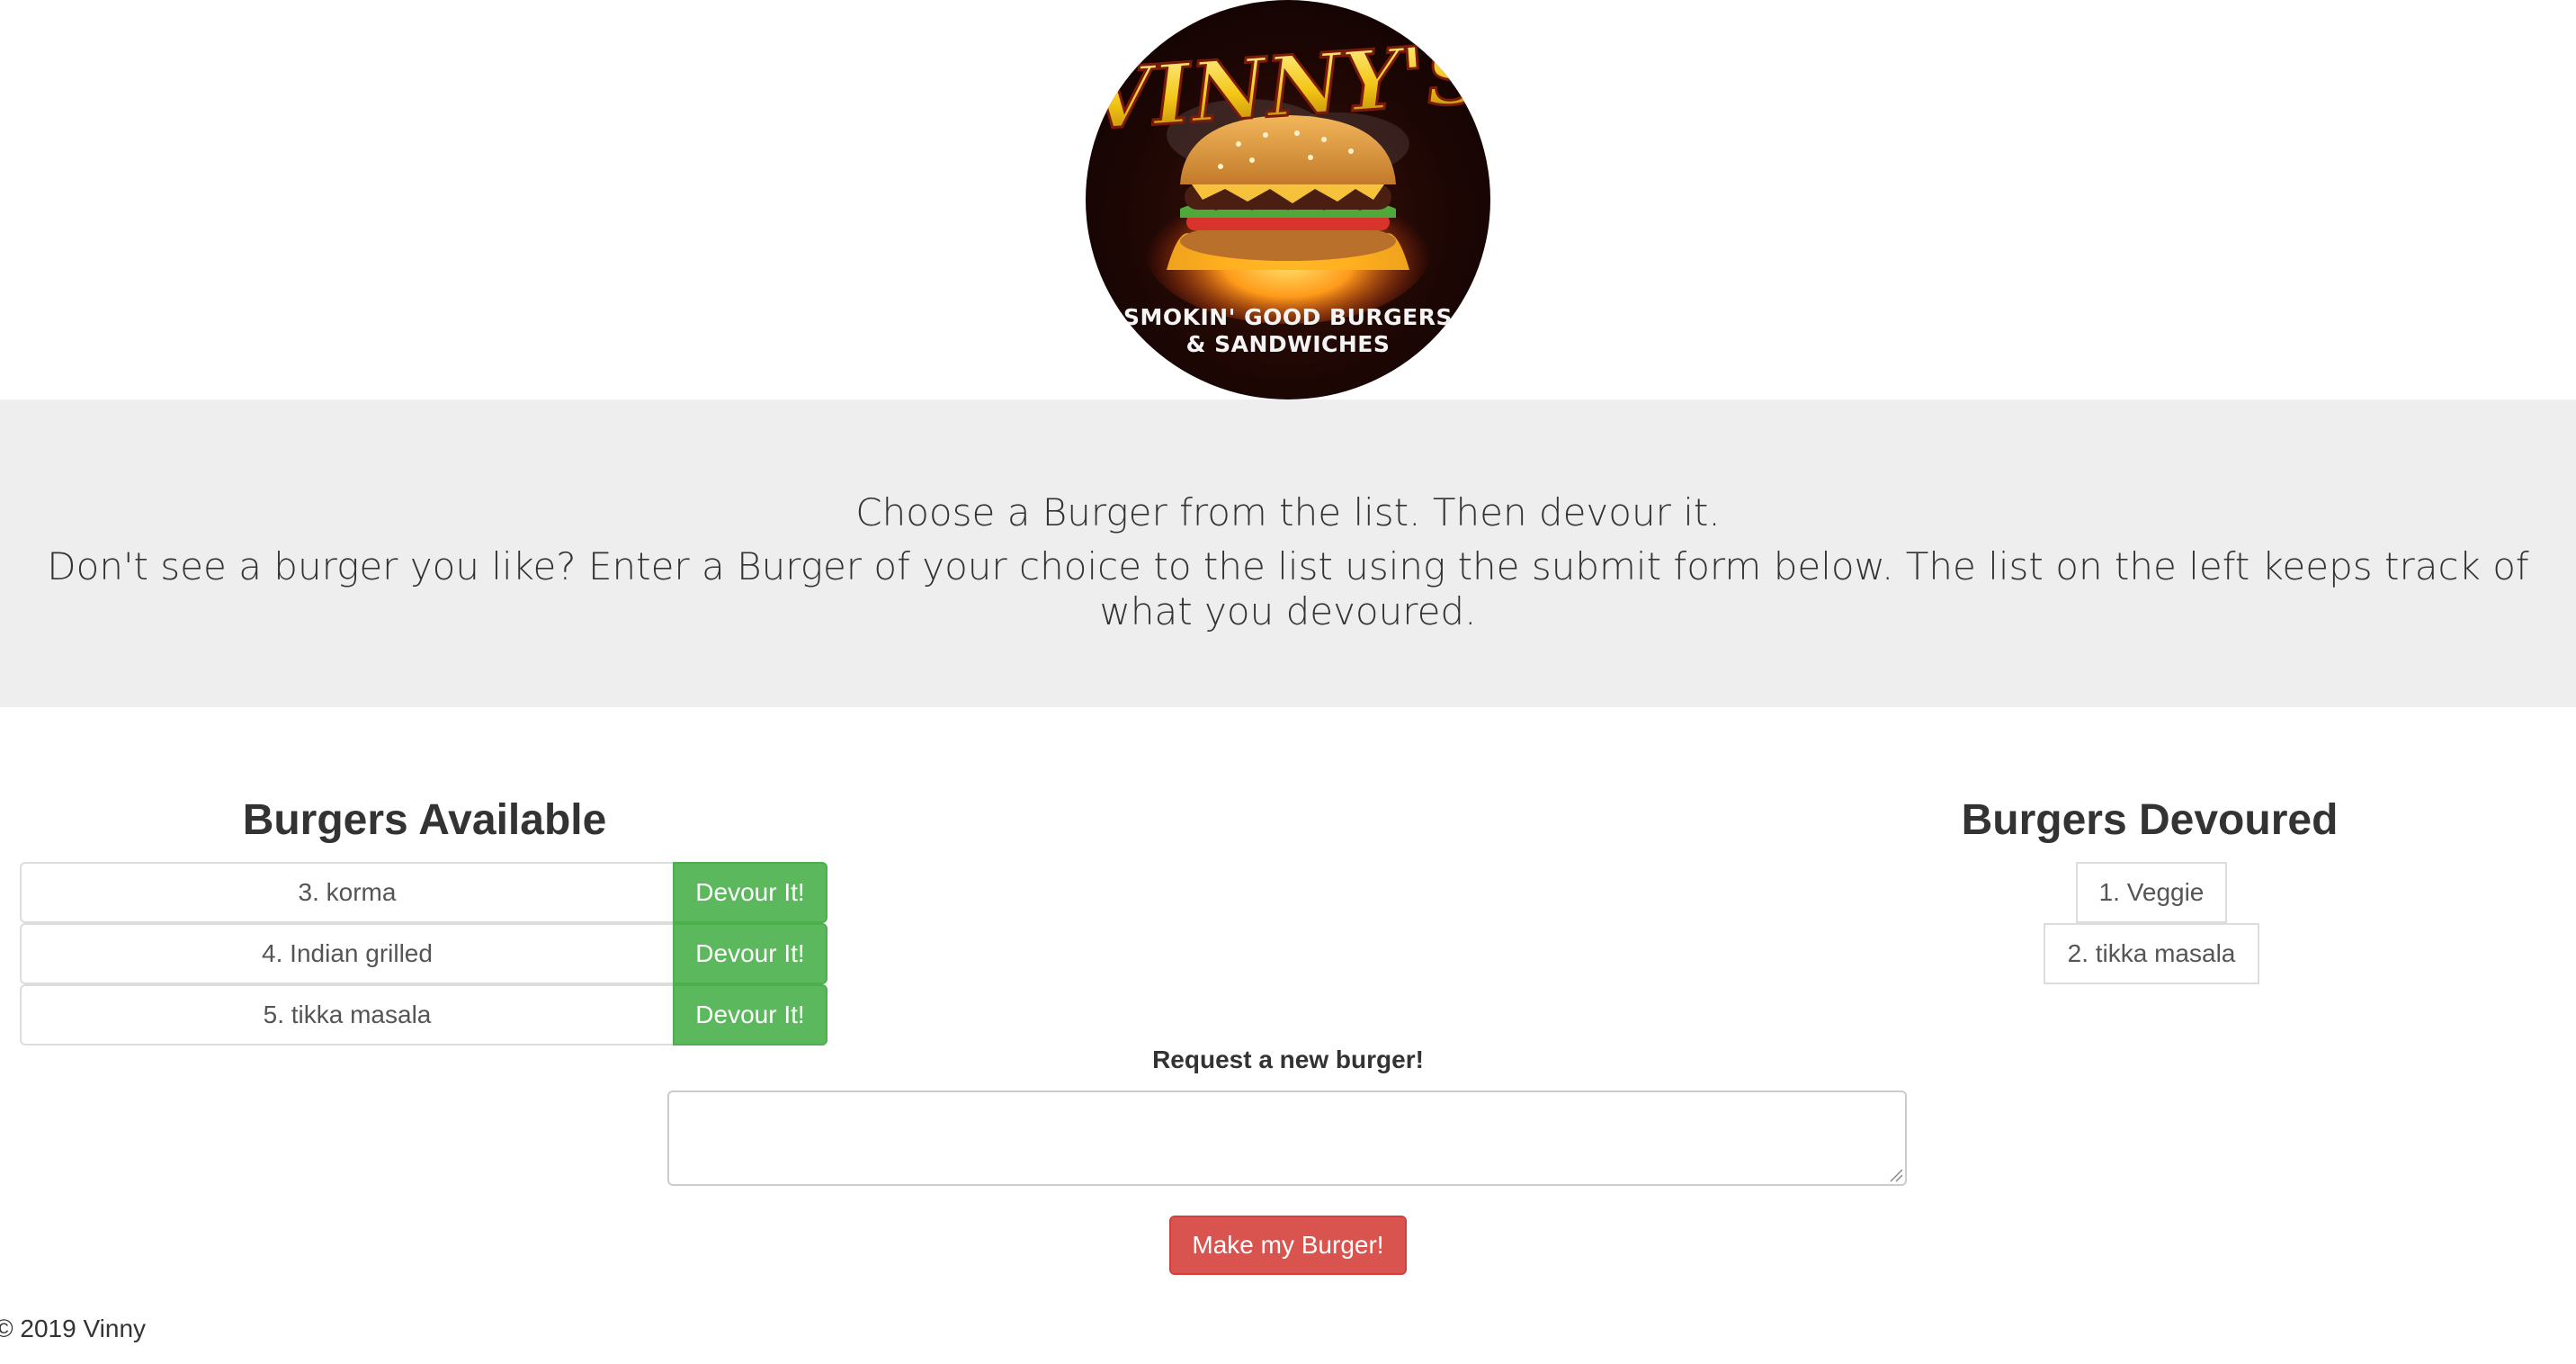  What do you see at coordinates (1288, 317) in the screenshot?
I see `logo-tagline-line-1: SMOKIN' GOOD BURGERS` at bounding box center [1288, 317].